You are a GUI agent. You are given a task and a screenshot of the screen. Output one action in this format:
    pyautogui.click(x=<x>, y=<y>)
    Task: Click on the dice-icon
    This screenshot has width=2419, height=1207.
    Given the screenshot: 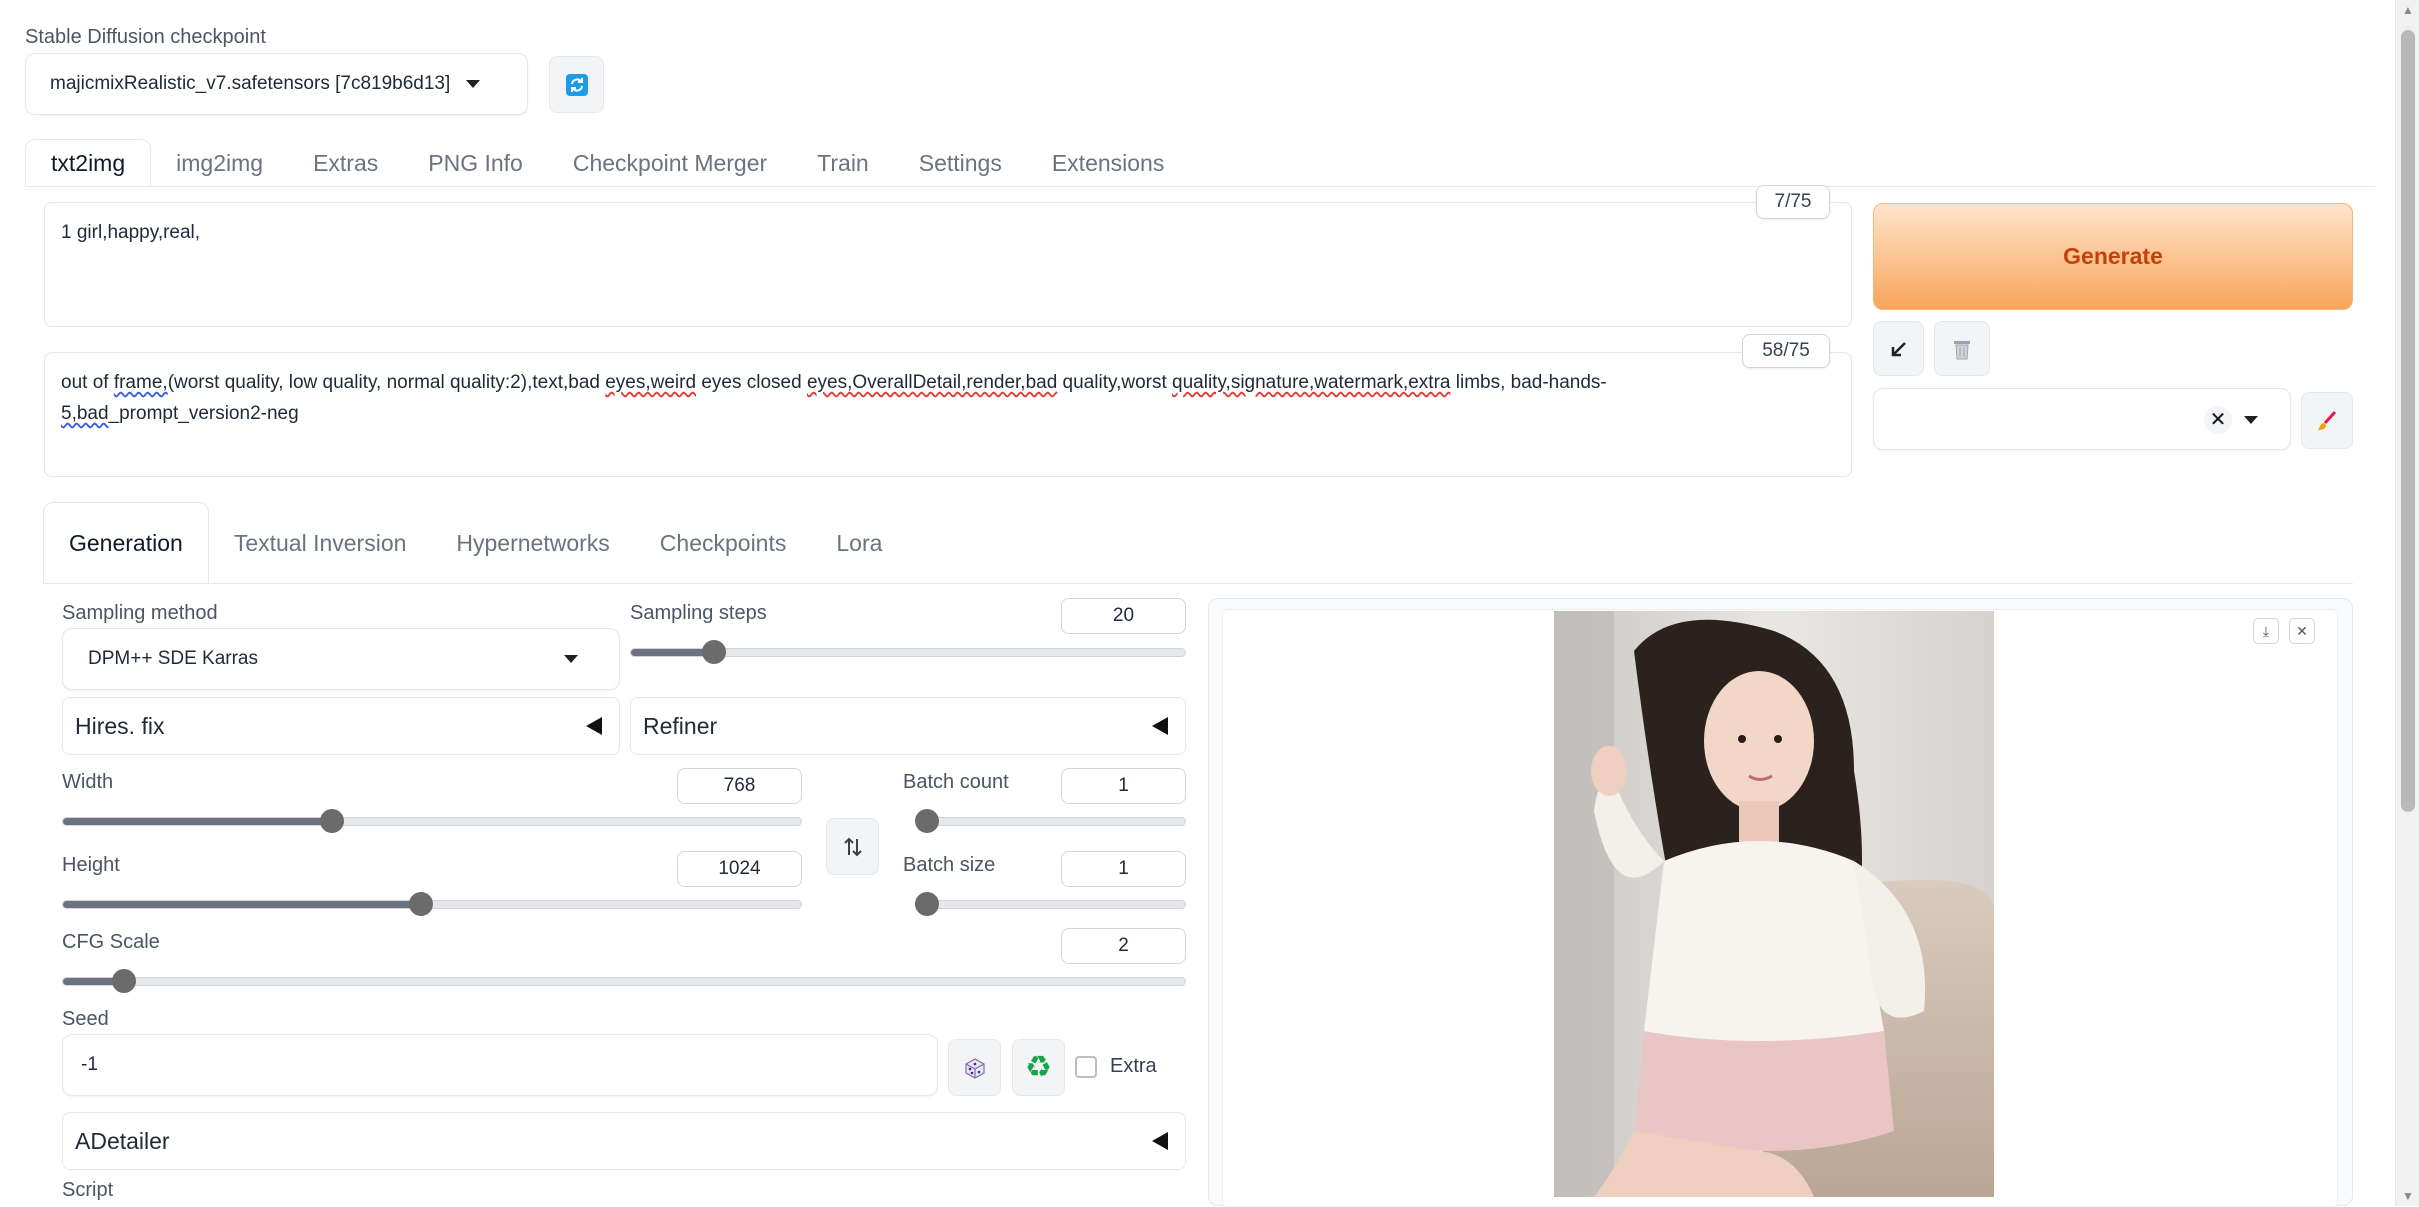 What is the action you would take?
    pyautogui.click(x=974, y=1068)
    